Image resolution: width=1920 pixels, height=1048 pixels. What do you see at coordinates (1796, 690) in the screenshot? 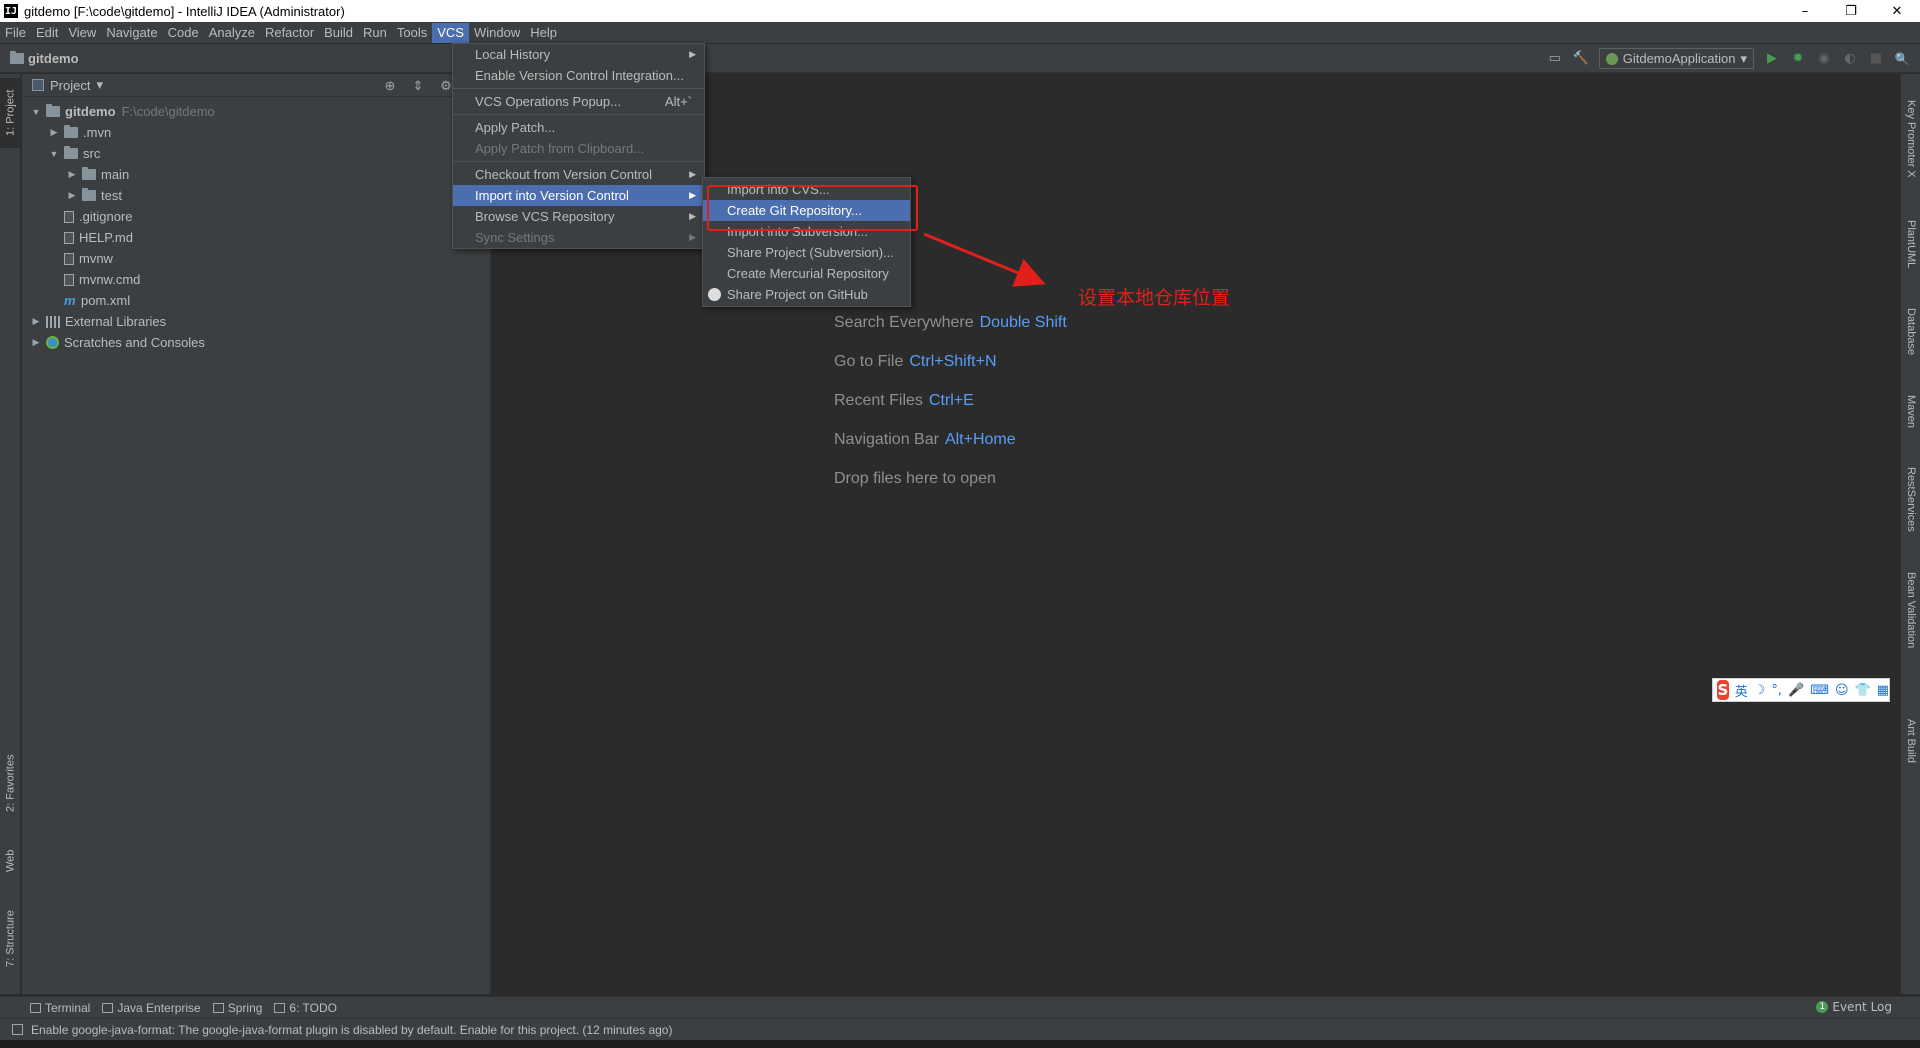
I see `ime-tool-icon: 🎤` at bounding box center [1796, 690].